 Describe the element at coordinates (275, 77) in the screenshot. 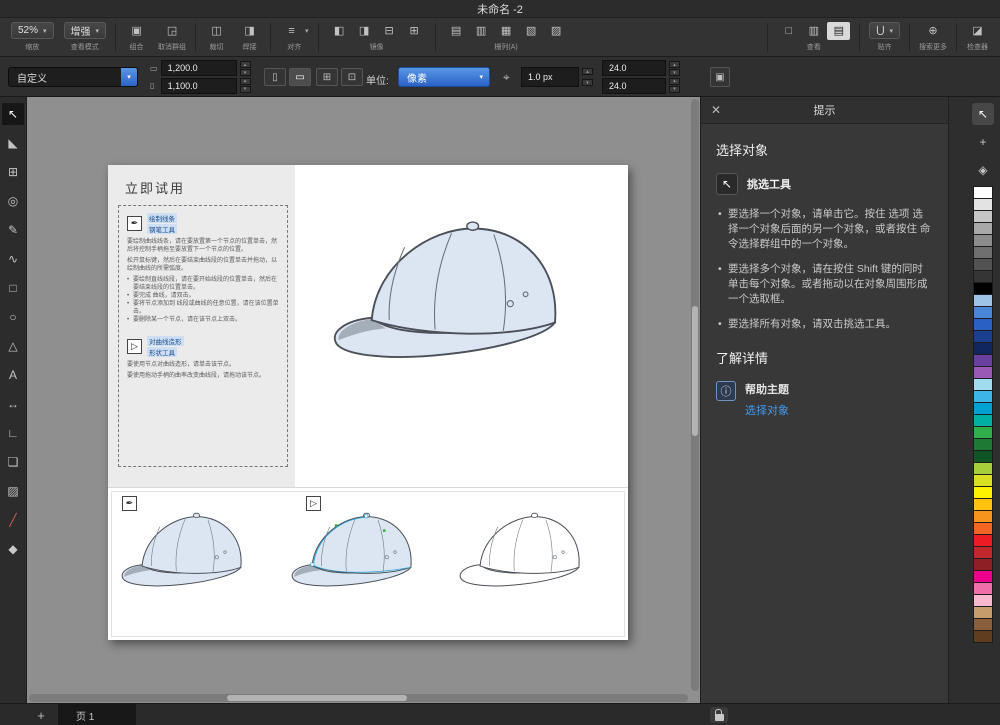

I see `portrait-button: ▯` at that location.